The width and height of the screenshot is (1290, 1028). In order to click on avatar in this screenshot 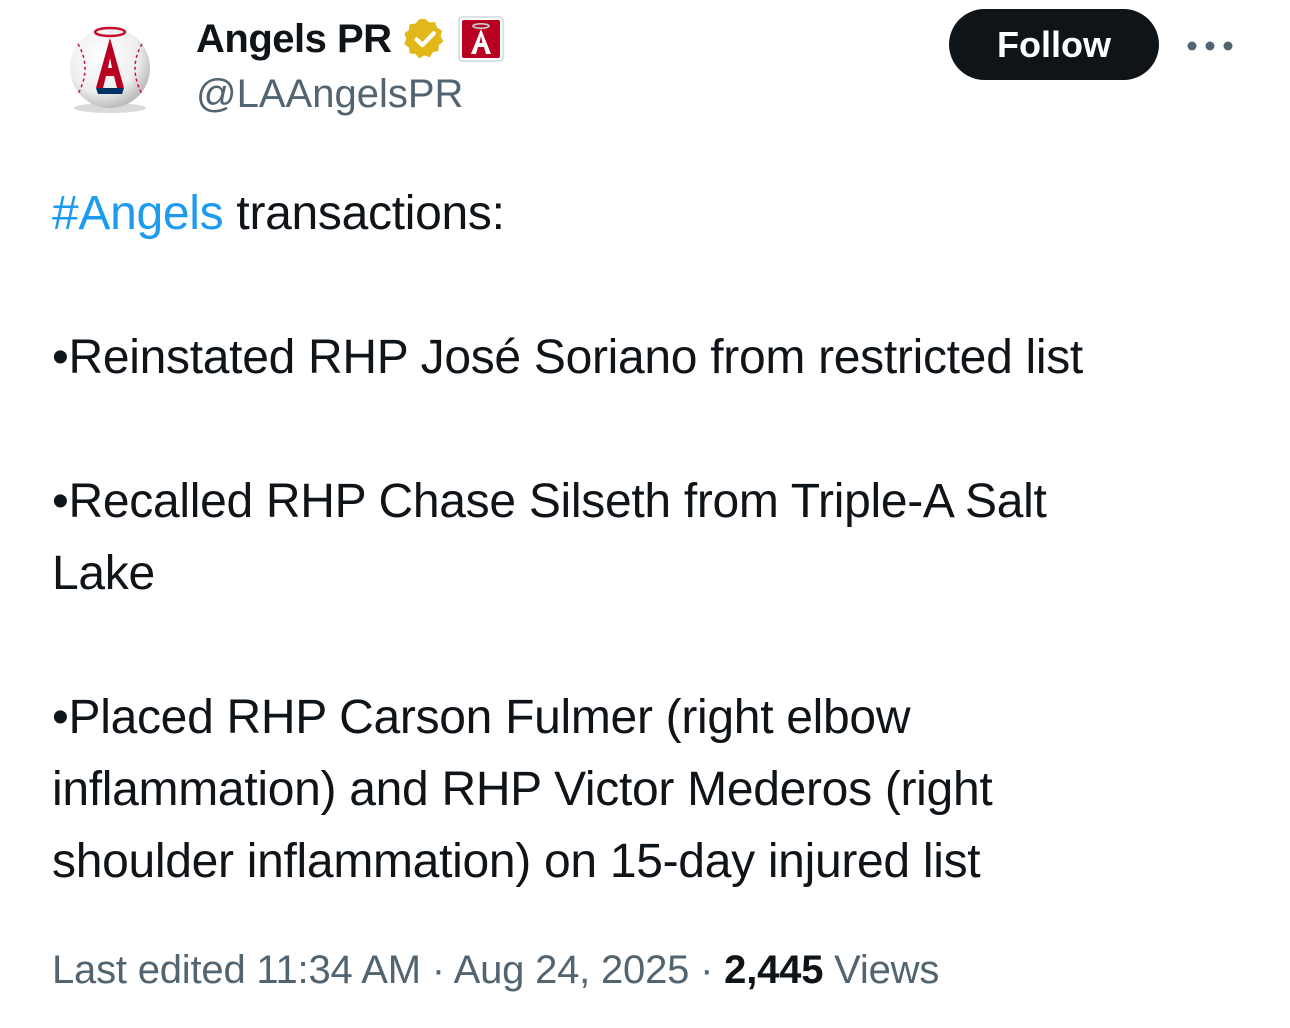, I will do `click(110, 68)`.